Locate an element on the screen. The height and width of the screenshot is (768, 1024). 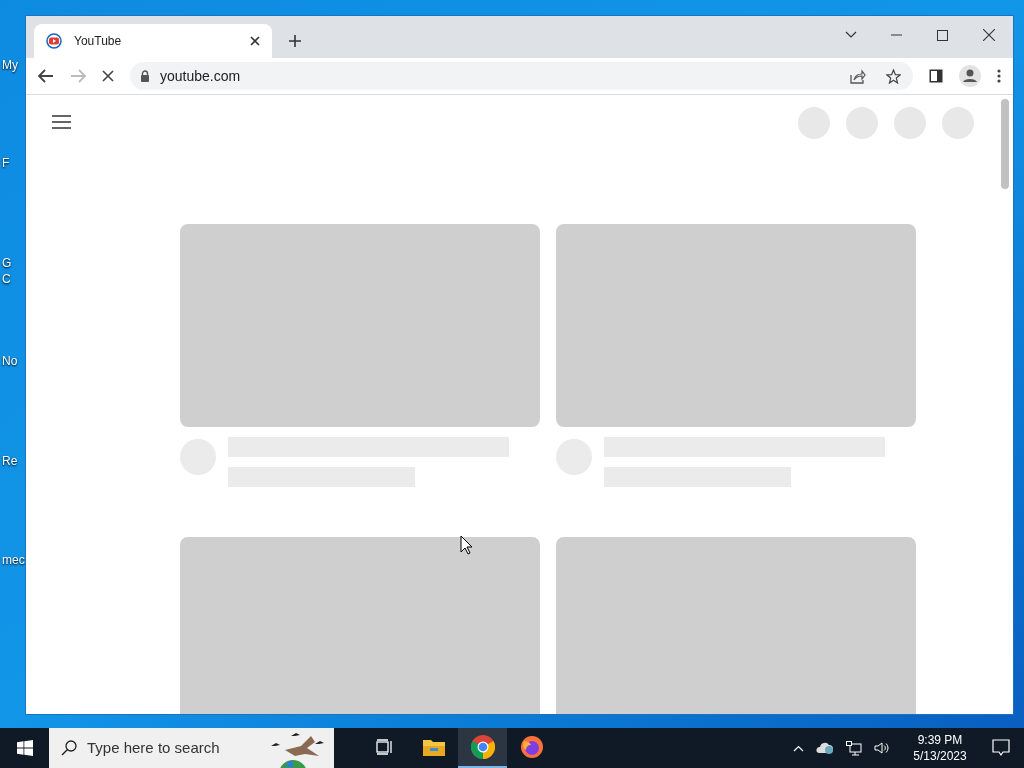
share-icon is located at coordinates (858, 76).